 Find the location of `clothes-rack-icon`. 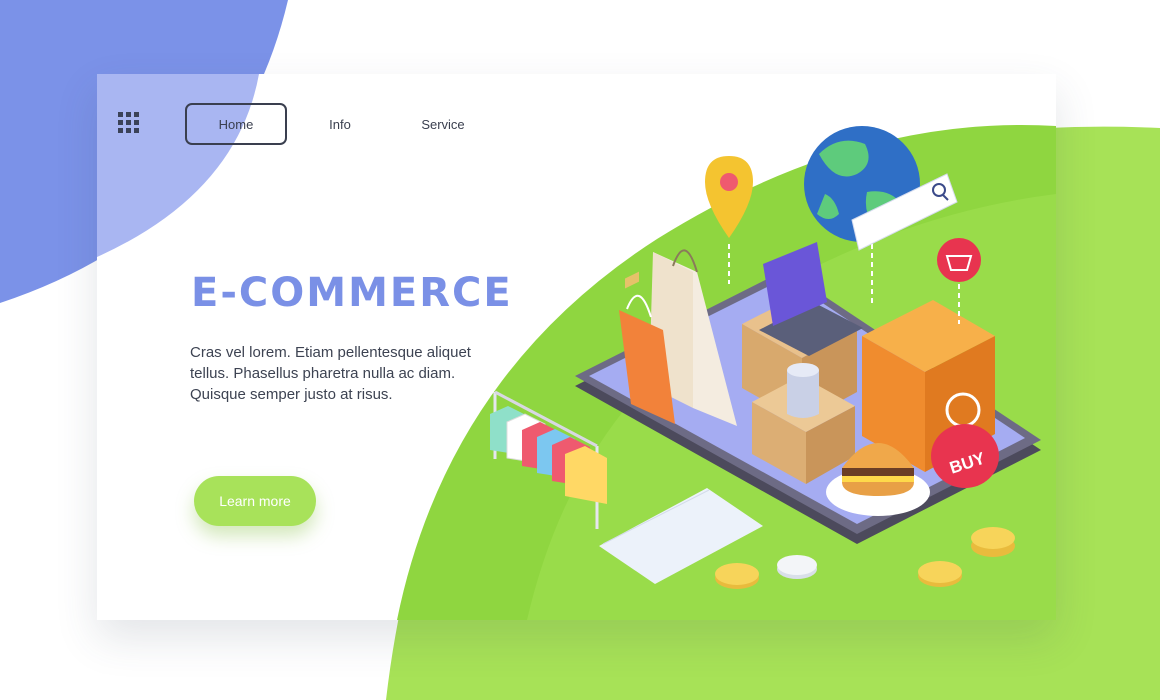

clothes-rack-icon is located at coordinates (548, 459).